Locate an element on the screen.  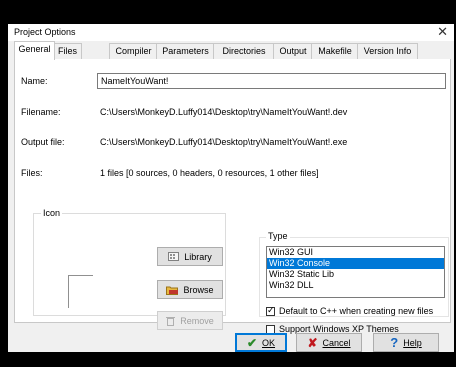
remove-button: Remove is located at coordinates (190, 320).